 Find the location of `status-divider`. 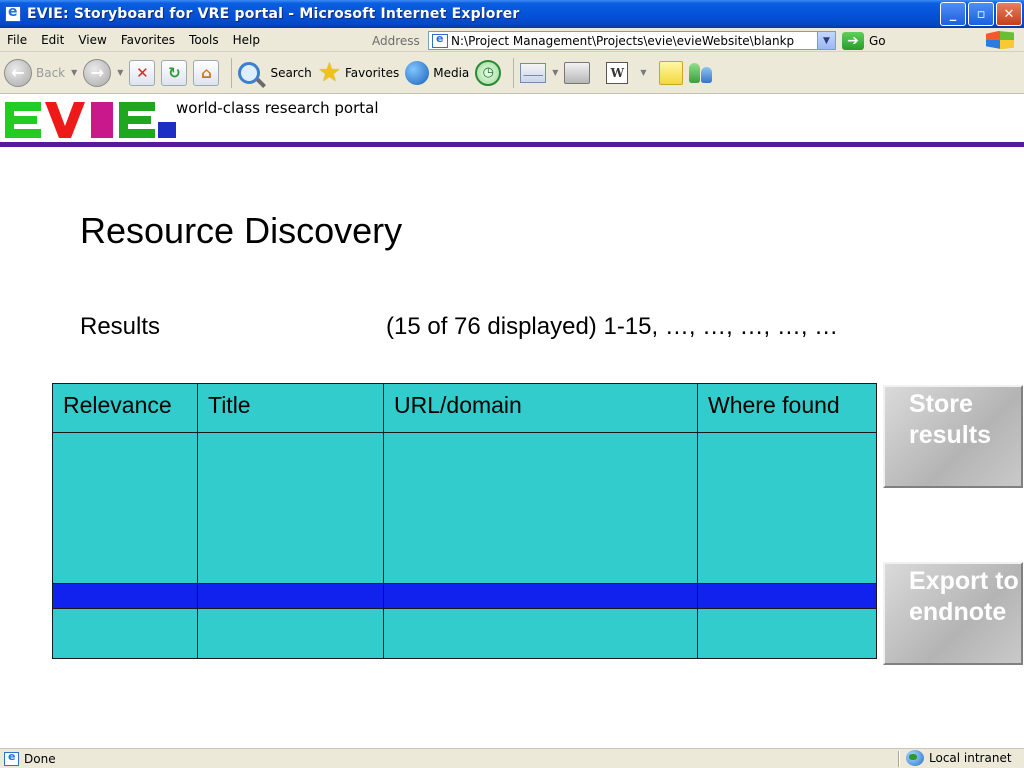

status-divider is located at coordinates (899, 759).